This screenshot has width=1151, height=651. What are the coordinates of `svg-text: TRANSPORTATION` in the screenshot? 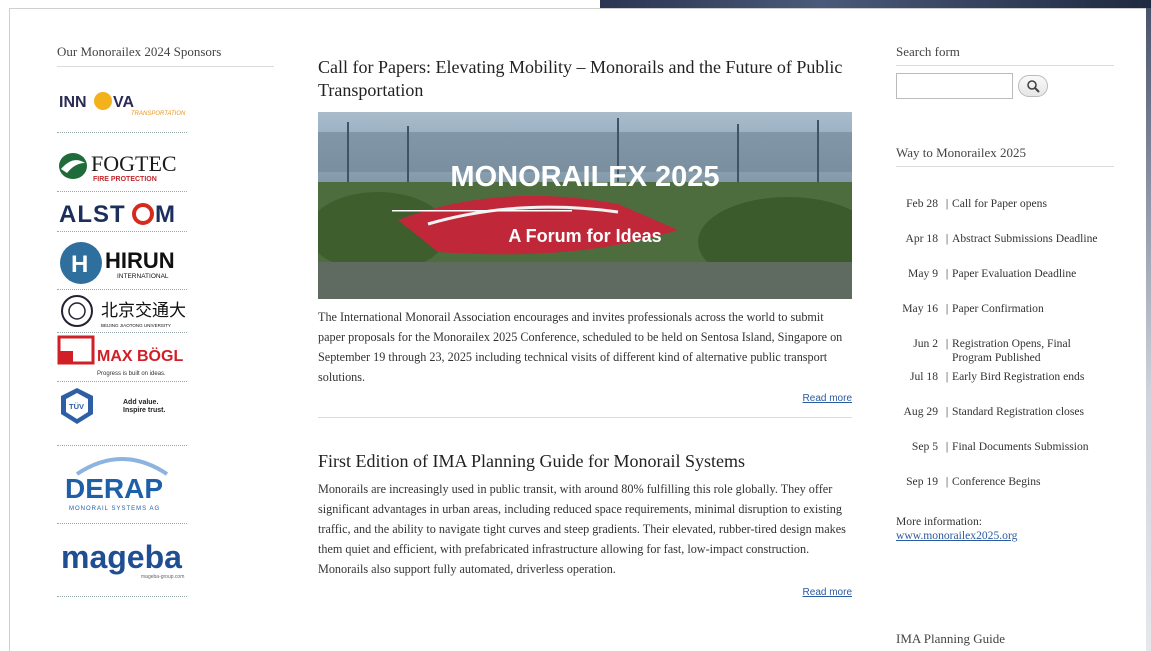 It's located at (158, 114).